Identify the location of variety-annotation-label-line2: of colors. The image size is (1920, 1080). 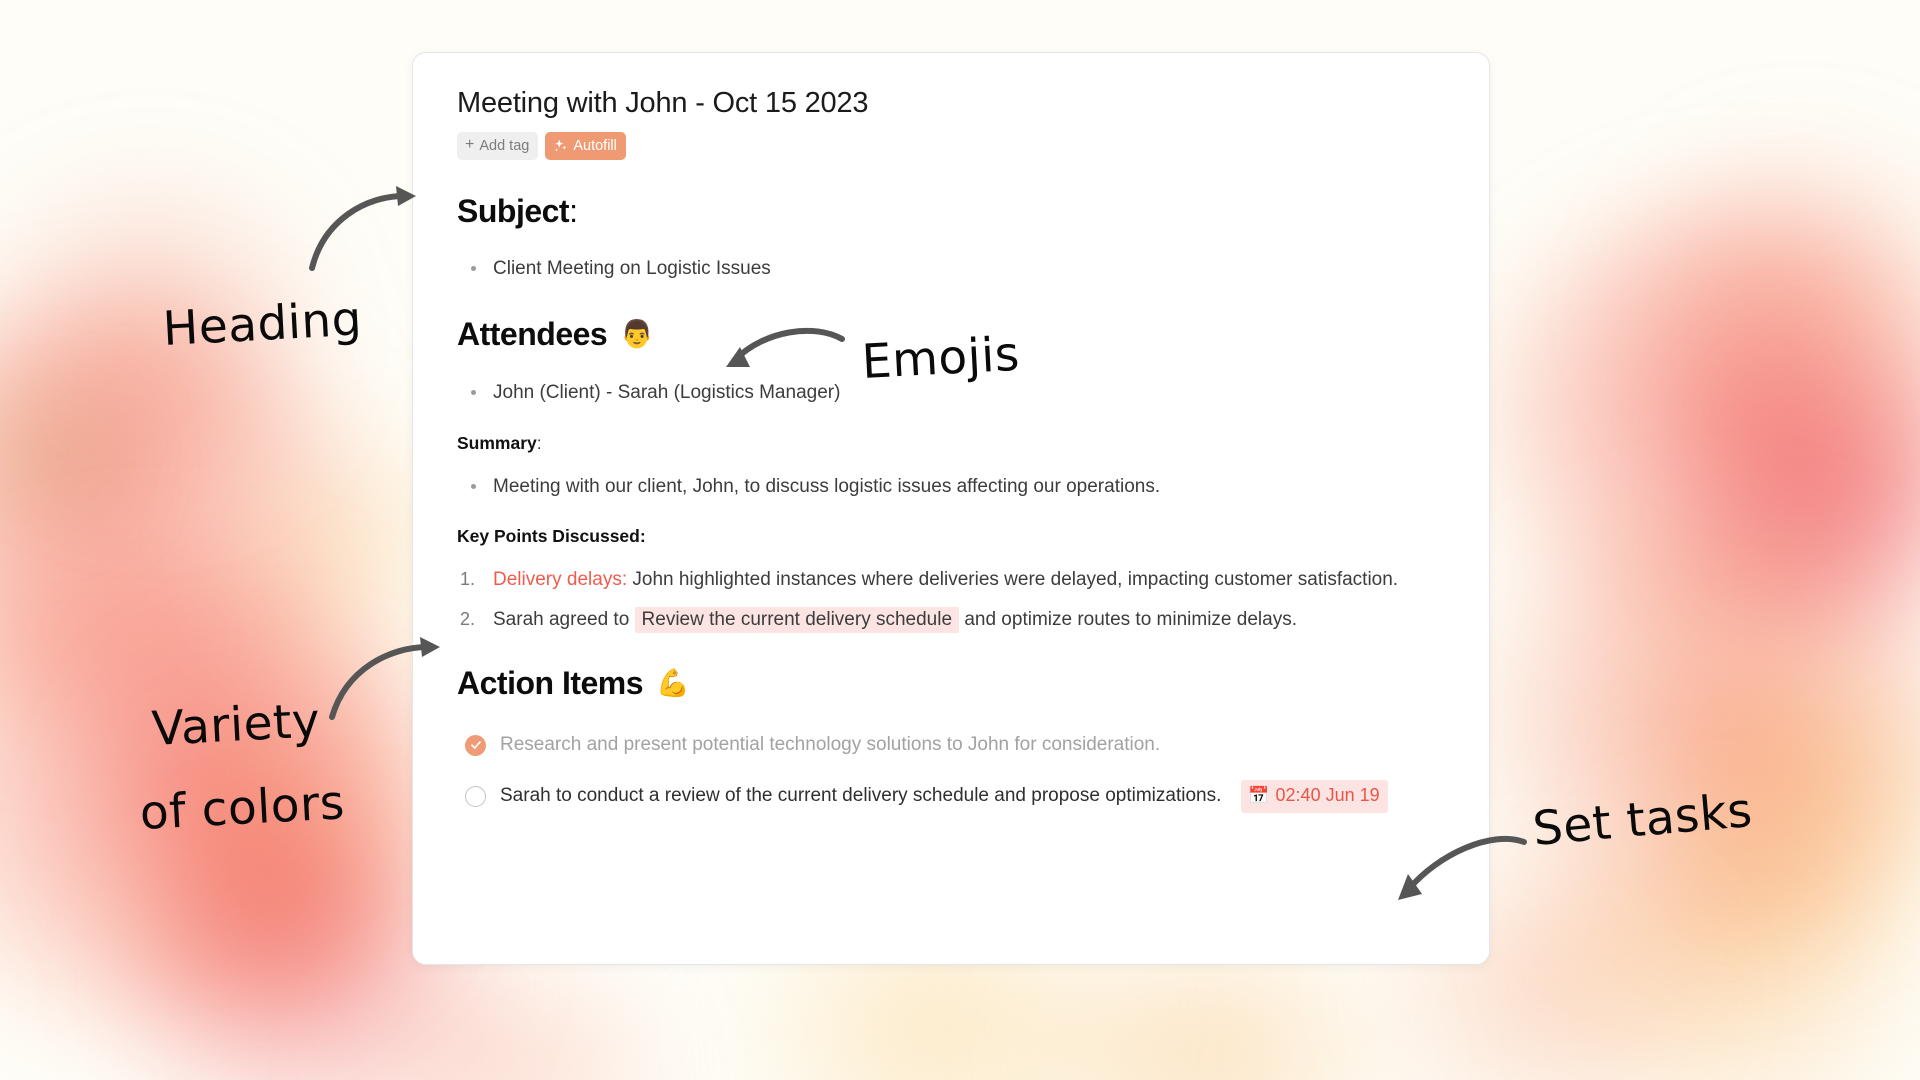
(242, 808).